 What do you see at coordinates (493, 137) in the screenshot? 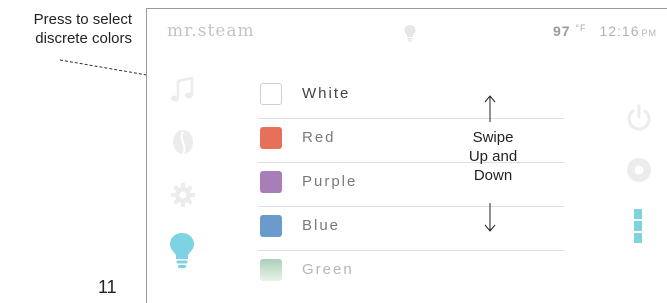
I see `swipe-line-1: Swipe` at bounding box center [493, 137].